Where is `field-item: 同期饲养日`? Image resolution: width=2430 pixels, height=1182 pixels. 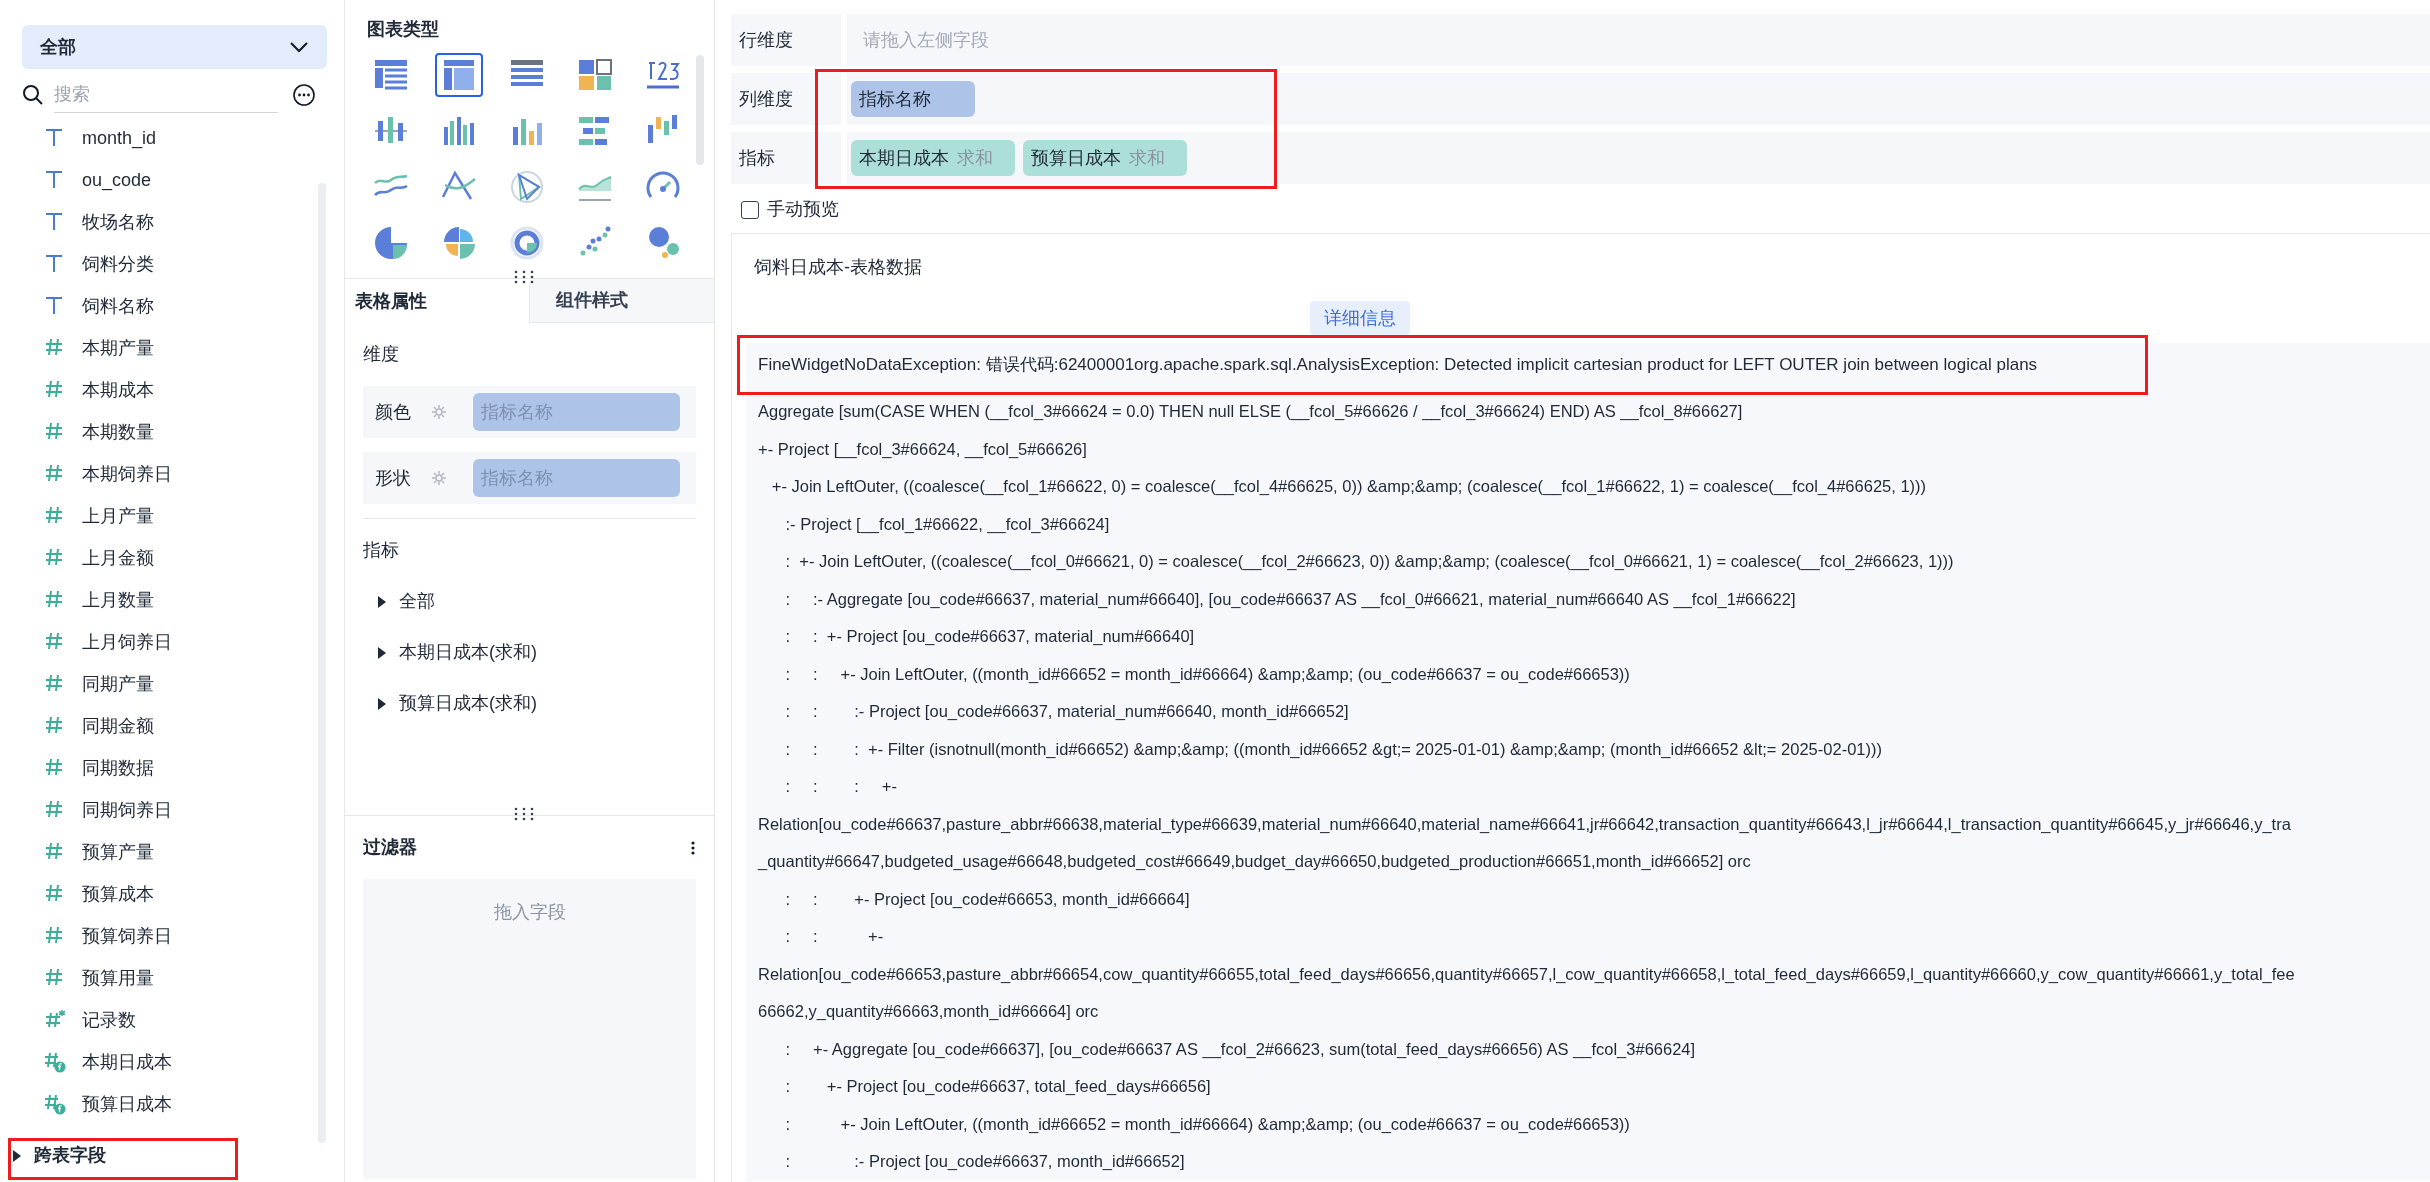 field-item: 同期饲养日 is located at coordinates (170, 810).